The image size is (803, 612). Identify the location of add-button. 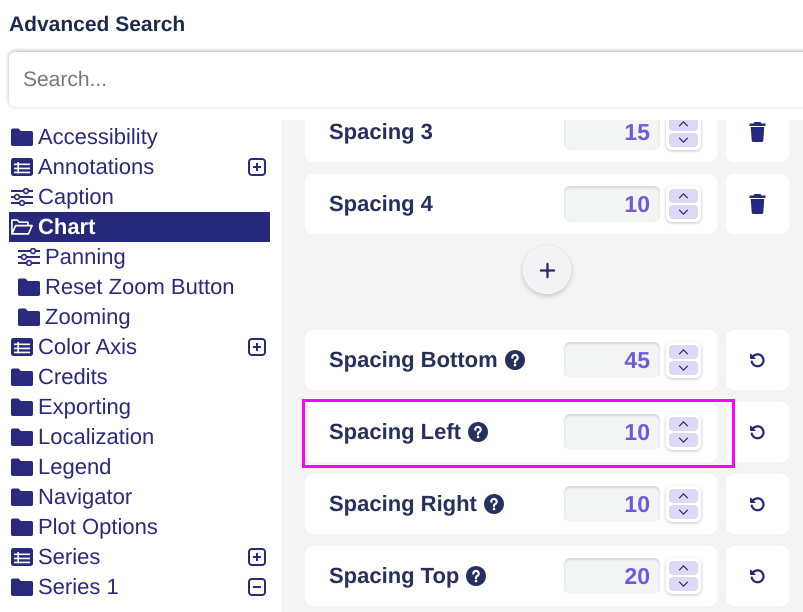
(547, 270).